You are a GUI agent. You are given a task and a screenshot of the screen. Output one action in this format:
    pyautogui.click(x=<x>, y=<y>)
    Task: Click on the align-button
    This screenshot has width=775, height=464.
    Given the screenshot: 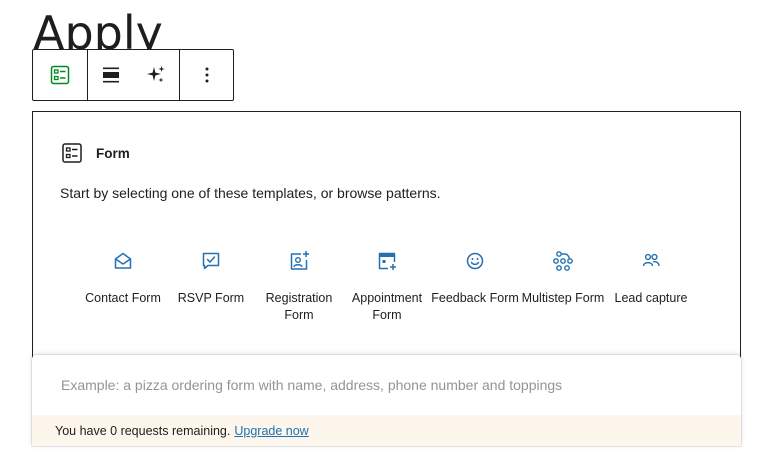 What is the action you would take?
    pyautogui.click(x=111, y=75)
    